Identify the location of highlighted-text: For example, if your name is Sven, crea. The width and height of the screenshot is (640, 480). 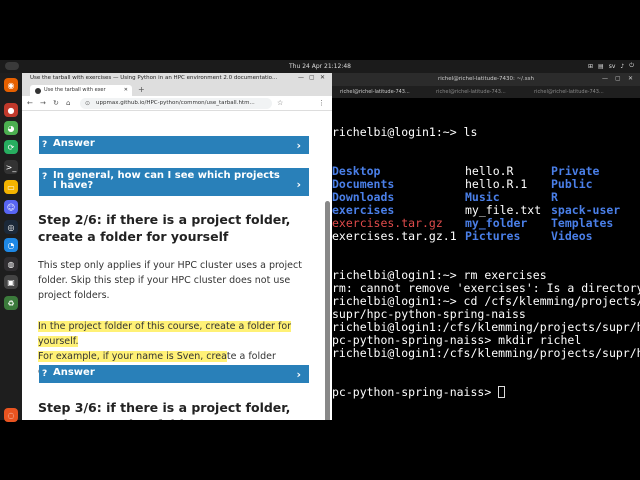
(132, 356).